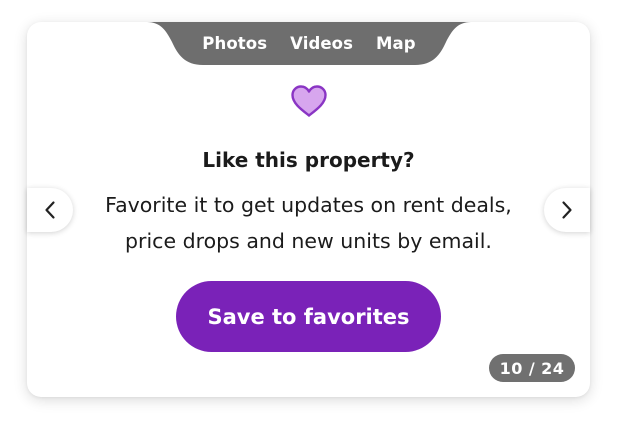 The height and width of the screenshot is (429, 617). I want to click on previous-button, so click(50, 210).